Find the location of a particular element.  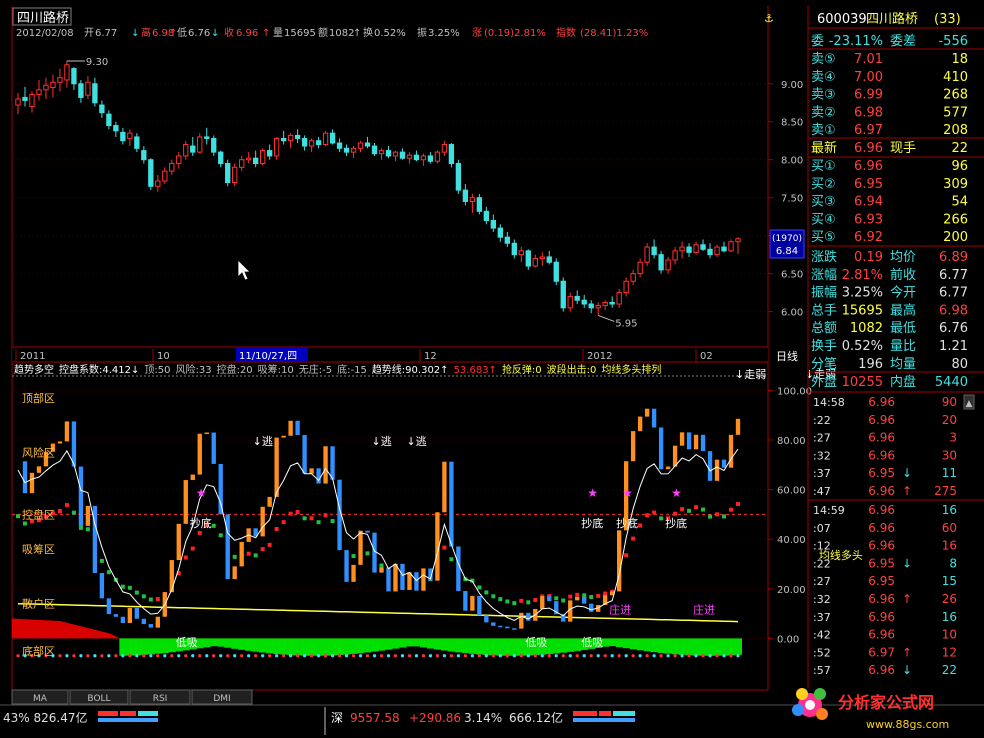

level-price: 6.93 is located at coordinates (868, 219).